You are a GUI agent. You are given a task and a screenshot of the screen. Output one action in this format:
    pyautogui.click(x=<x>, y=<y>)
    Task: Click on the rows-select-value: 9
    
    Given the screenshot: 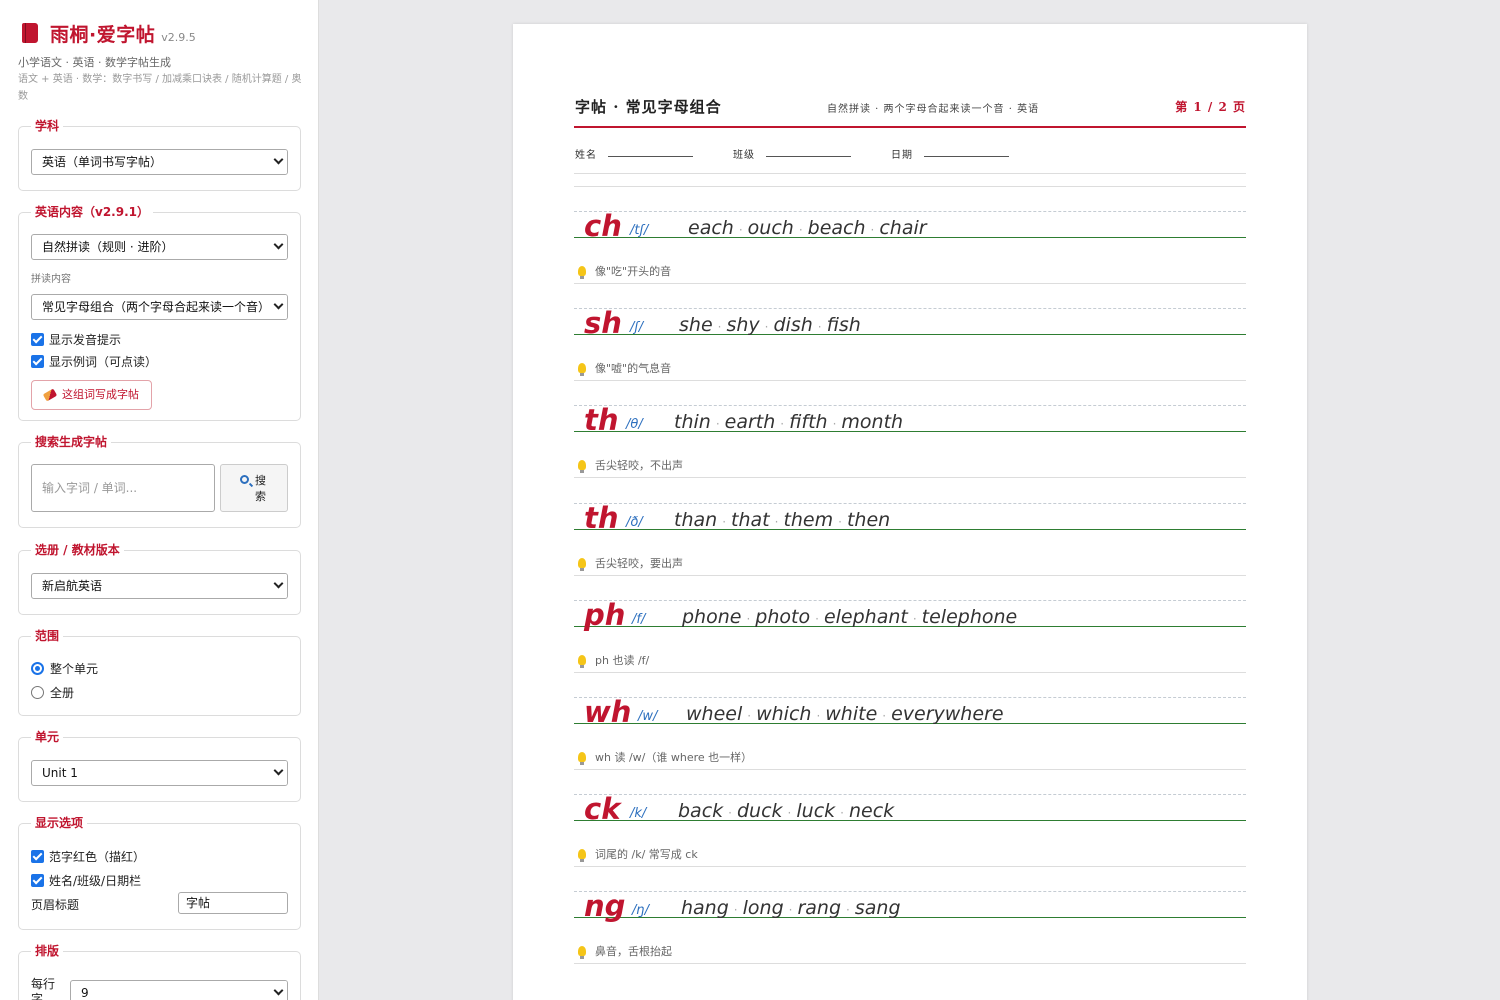 What is the action you would take?
    pyautogui.click(x=85, y=993)
    